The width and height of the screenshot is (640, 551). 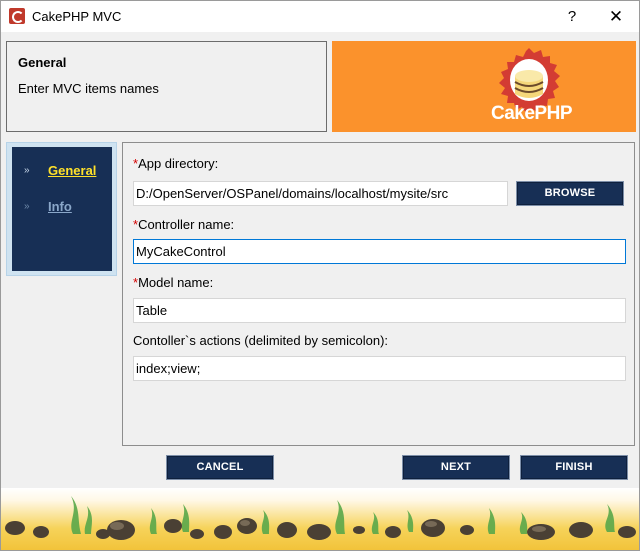 What do you see at coordinates (379, 310) in the screenshot?
I see `model-name-input: Table` at bounding box center [379, 310].